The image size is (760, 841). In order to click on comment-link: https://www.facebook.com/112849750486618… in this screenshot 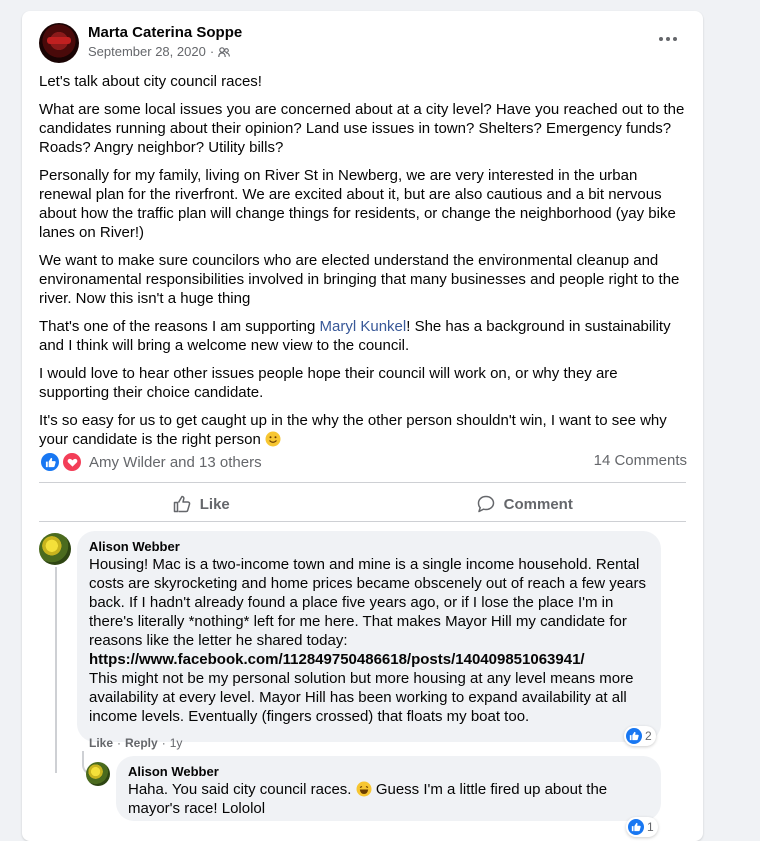, I will do `click(337, 659)`.